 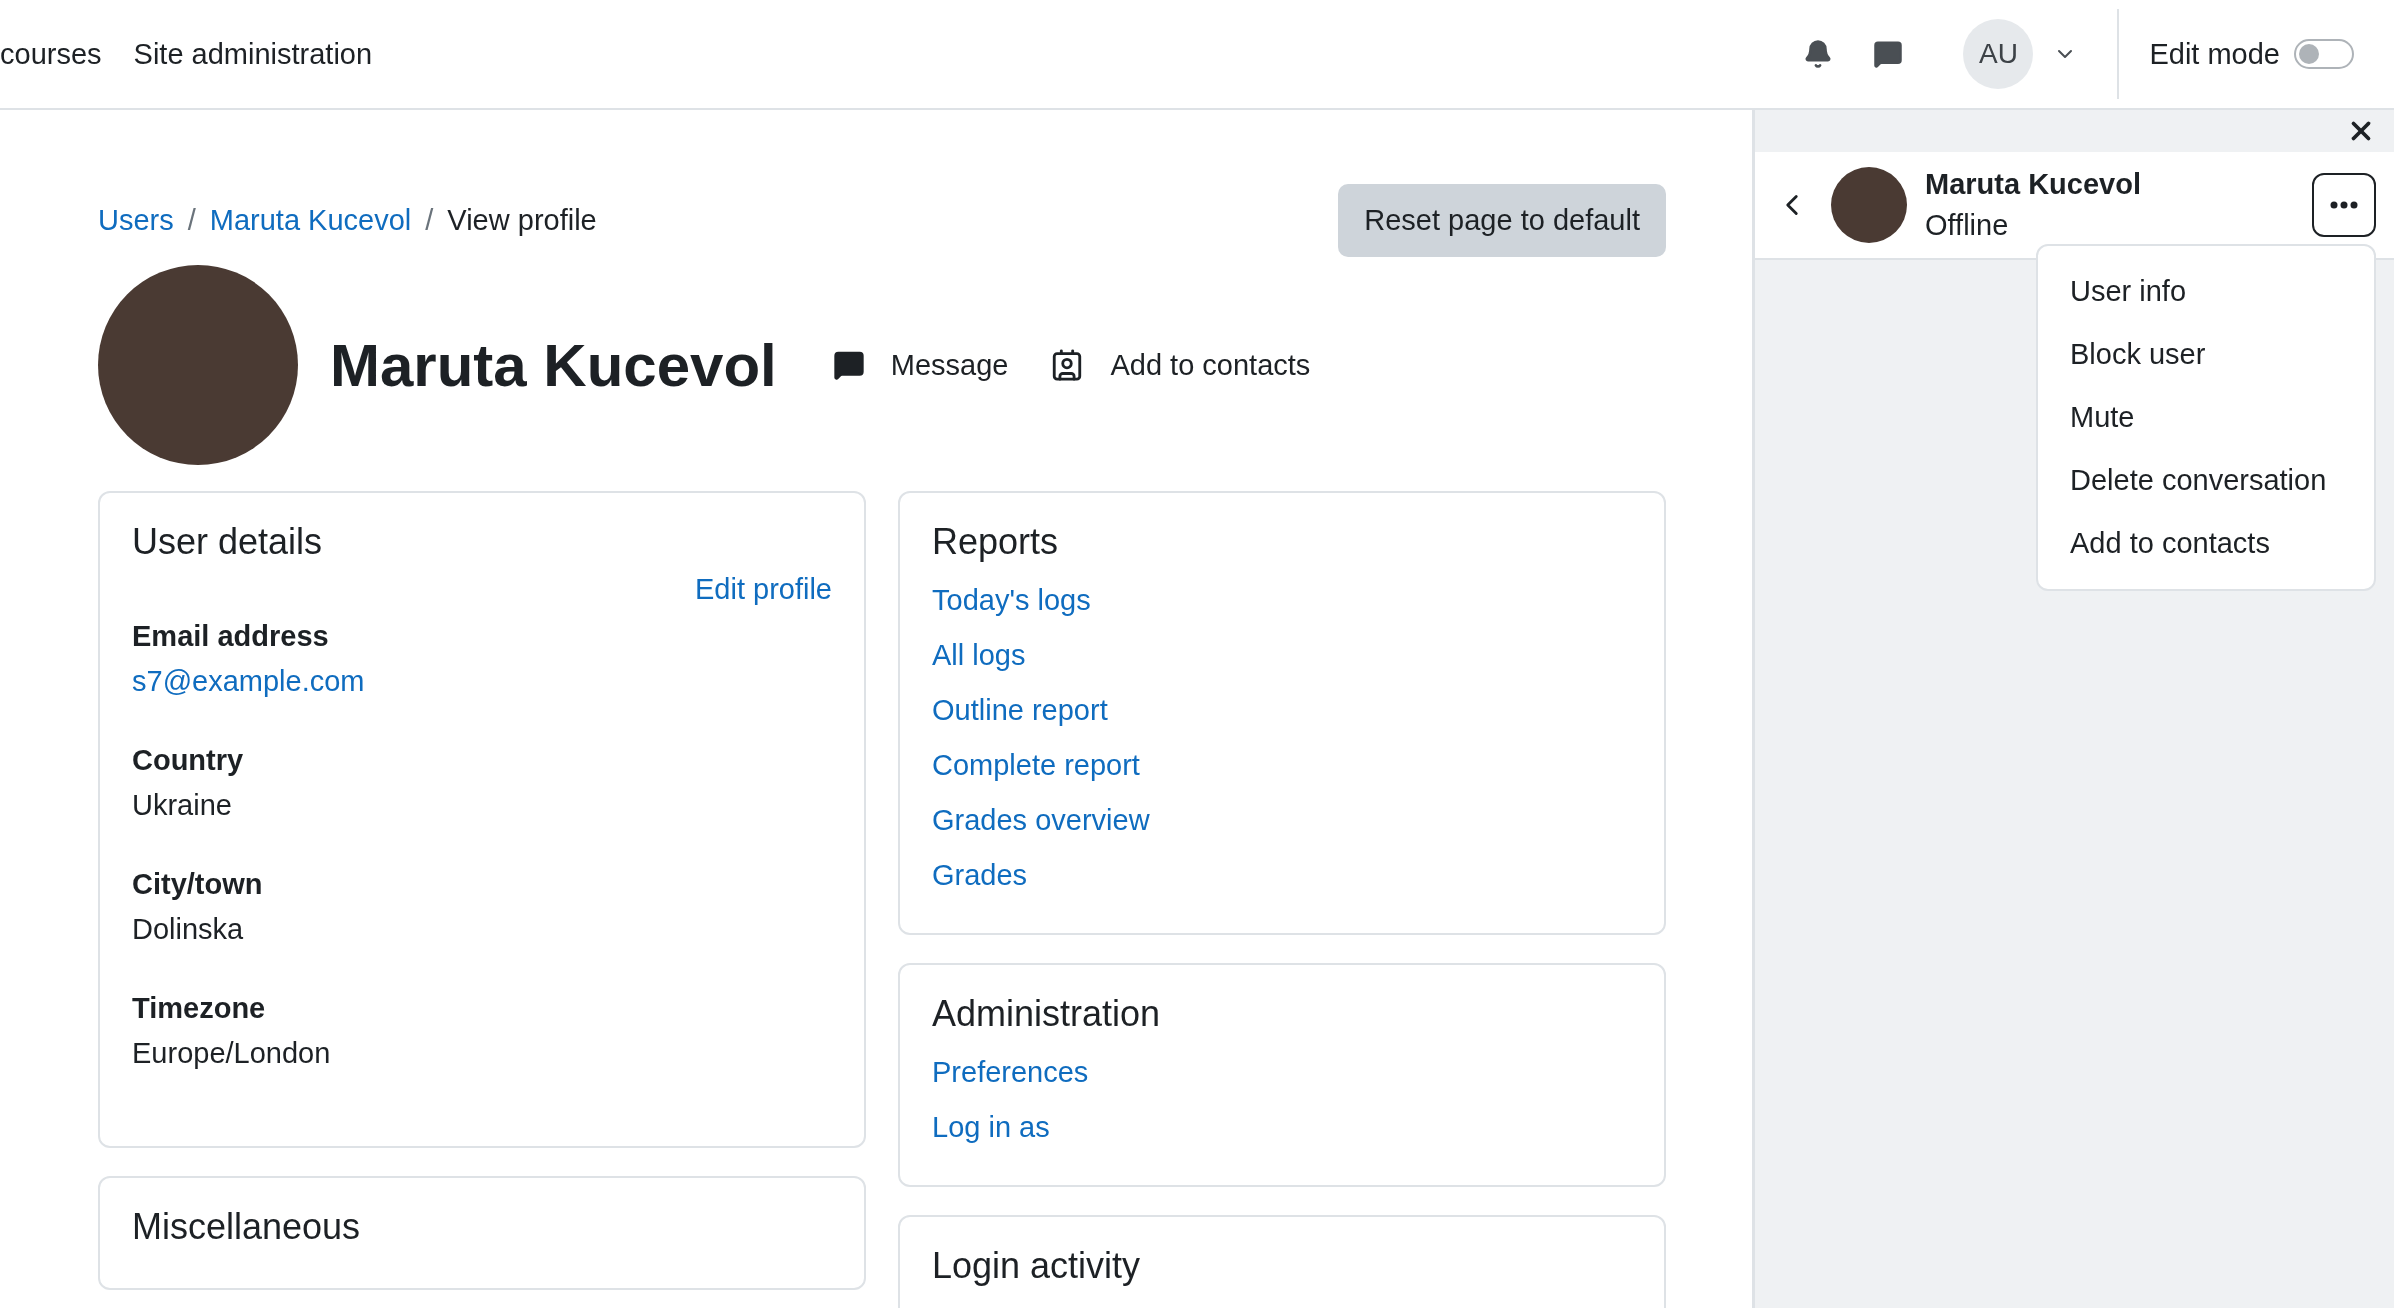 I want to click on field-link: s7@example.com, so click(x=482, y=681).